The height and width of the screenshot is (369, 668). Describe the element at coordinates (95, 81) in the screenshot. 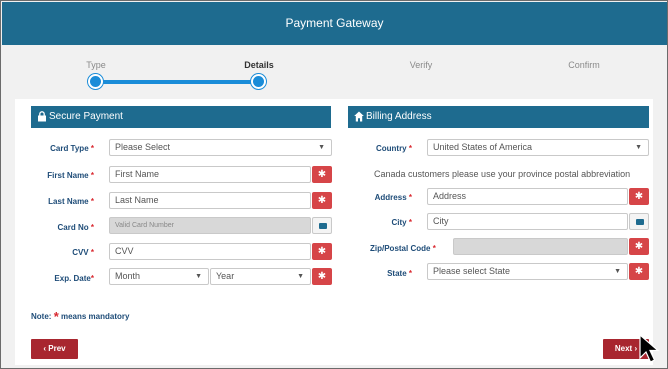

I see `step-dot-type` at that location.